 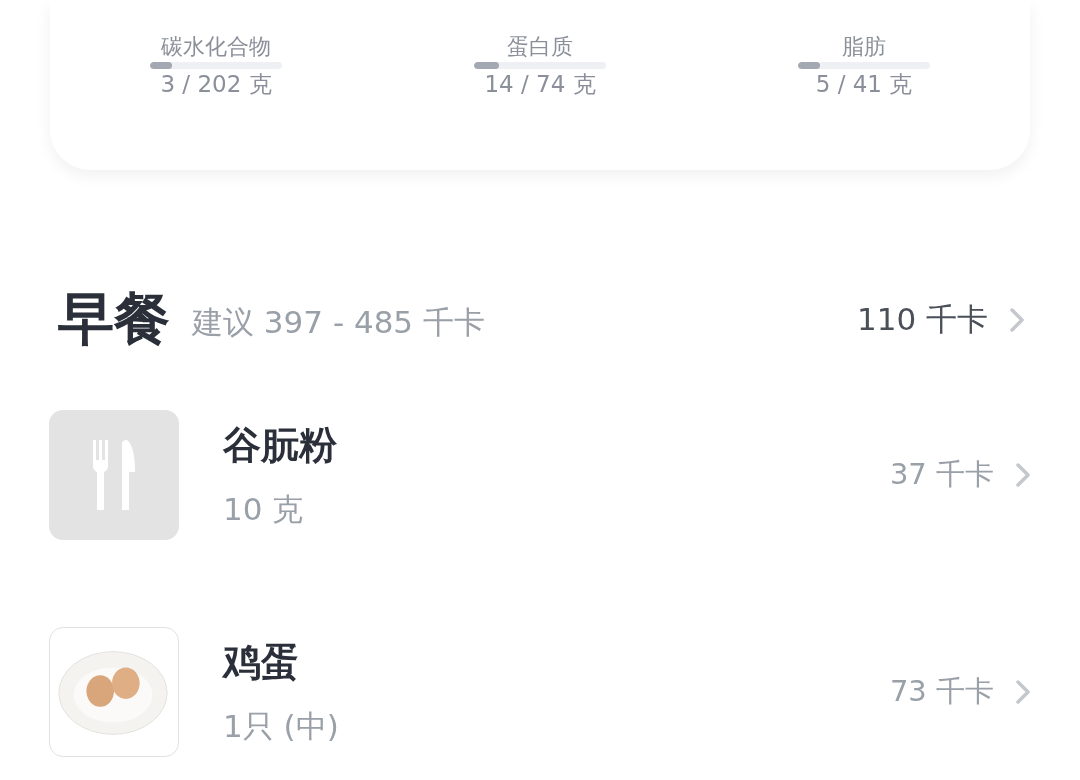 What do you see at coordinates (338, 322) in the screenshot?
I see `suggested-calories: 建议 397 - 485 千卡` at bounding box center [338, 322].